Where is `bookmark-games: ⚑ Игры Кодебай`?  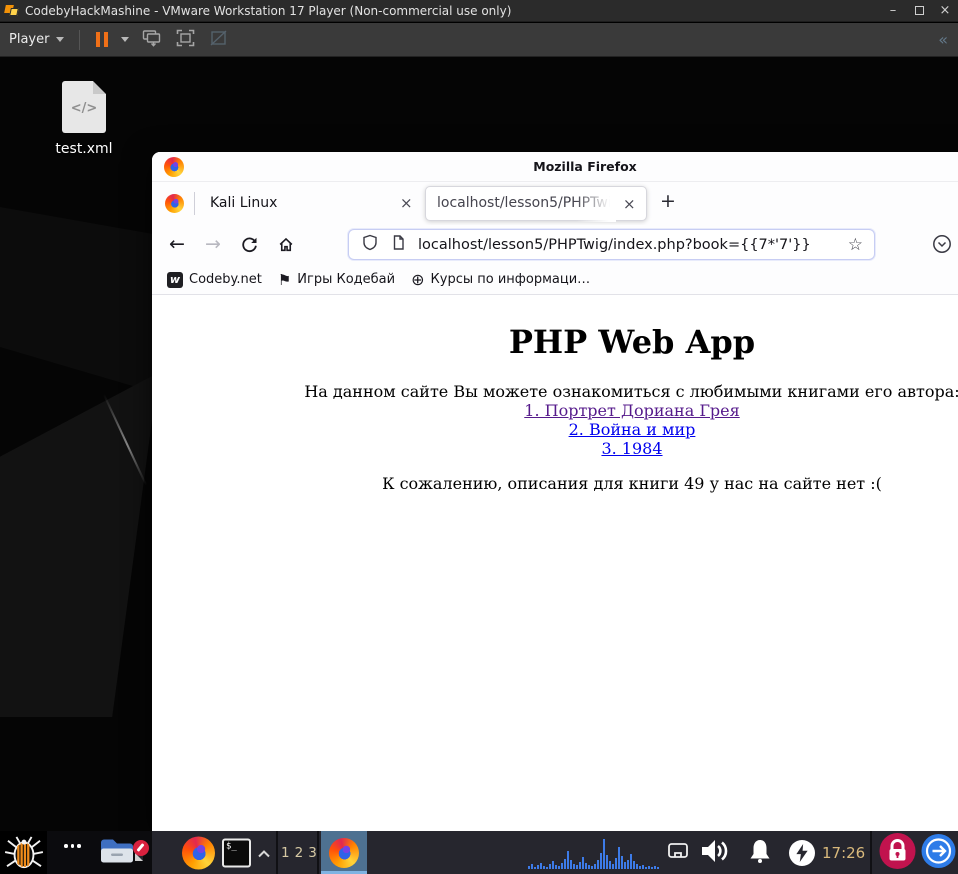 bookmark-games: ⚑ Игры Кодебай is located at coordinates (336, 280).